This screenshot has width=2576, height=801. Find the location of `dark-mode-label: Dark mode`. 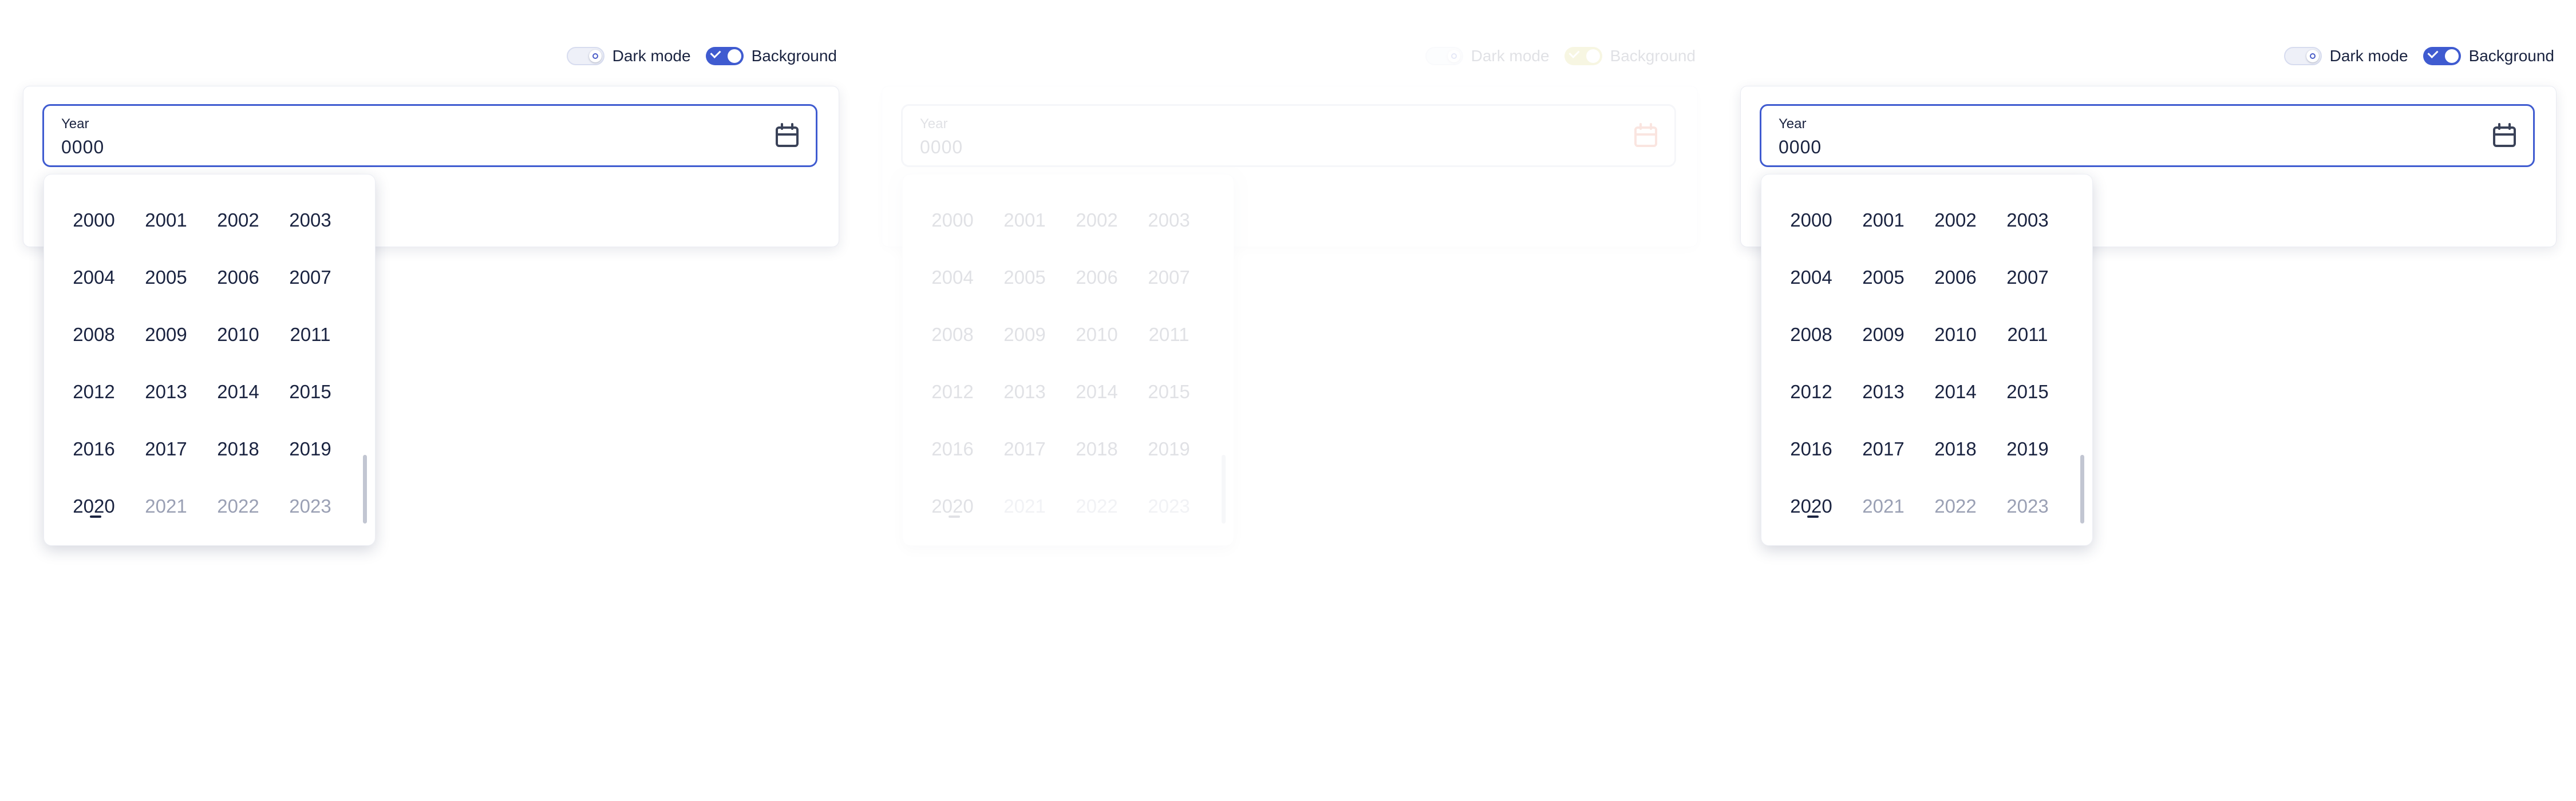

dark-mode-label: Dark mode is located at coordinates (1510, 56).